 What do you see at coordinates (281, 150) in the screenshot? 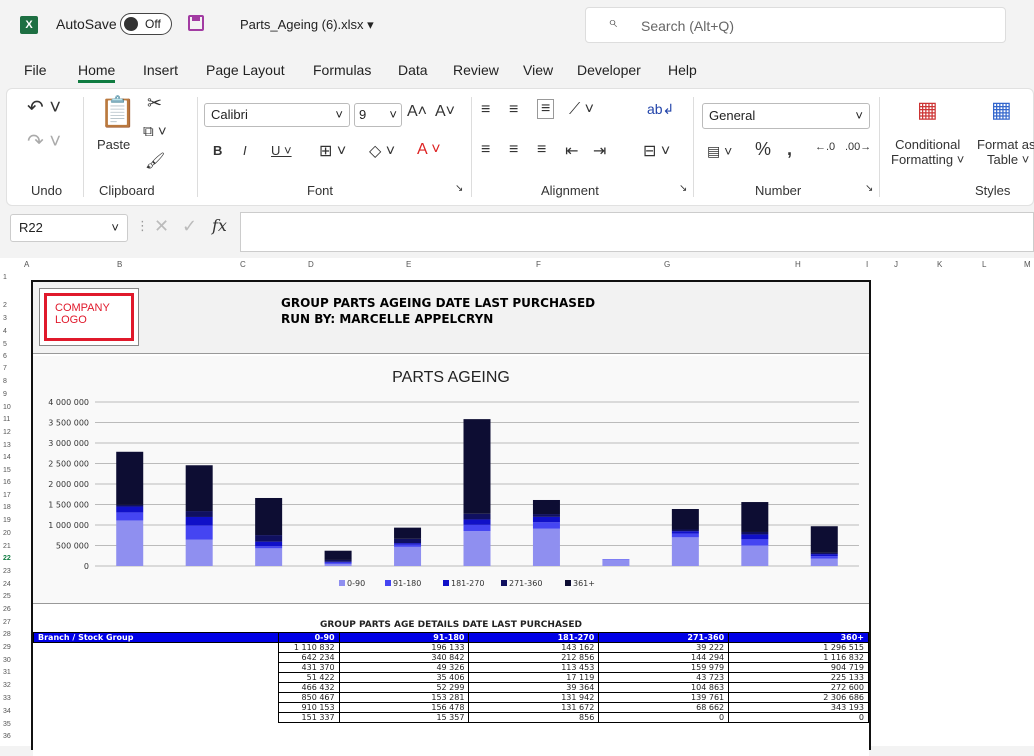
I see `underline-icon: U ˅` at bounding box center [281, 150].